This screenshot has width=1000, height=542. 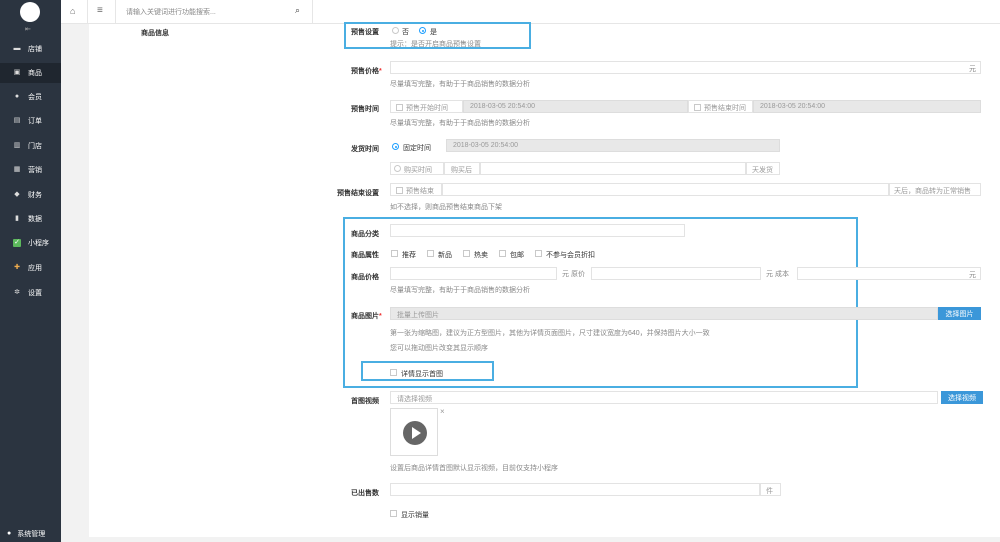 What do you see at coordinates (575, 489) in the screenshot?
I see `sold-input` at bounding box center [575, 489].